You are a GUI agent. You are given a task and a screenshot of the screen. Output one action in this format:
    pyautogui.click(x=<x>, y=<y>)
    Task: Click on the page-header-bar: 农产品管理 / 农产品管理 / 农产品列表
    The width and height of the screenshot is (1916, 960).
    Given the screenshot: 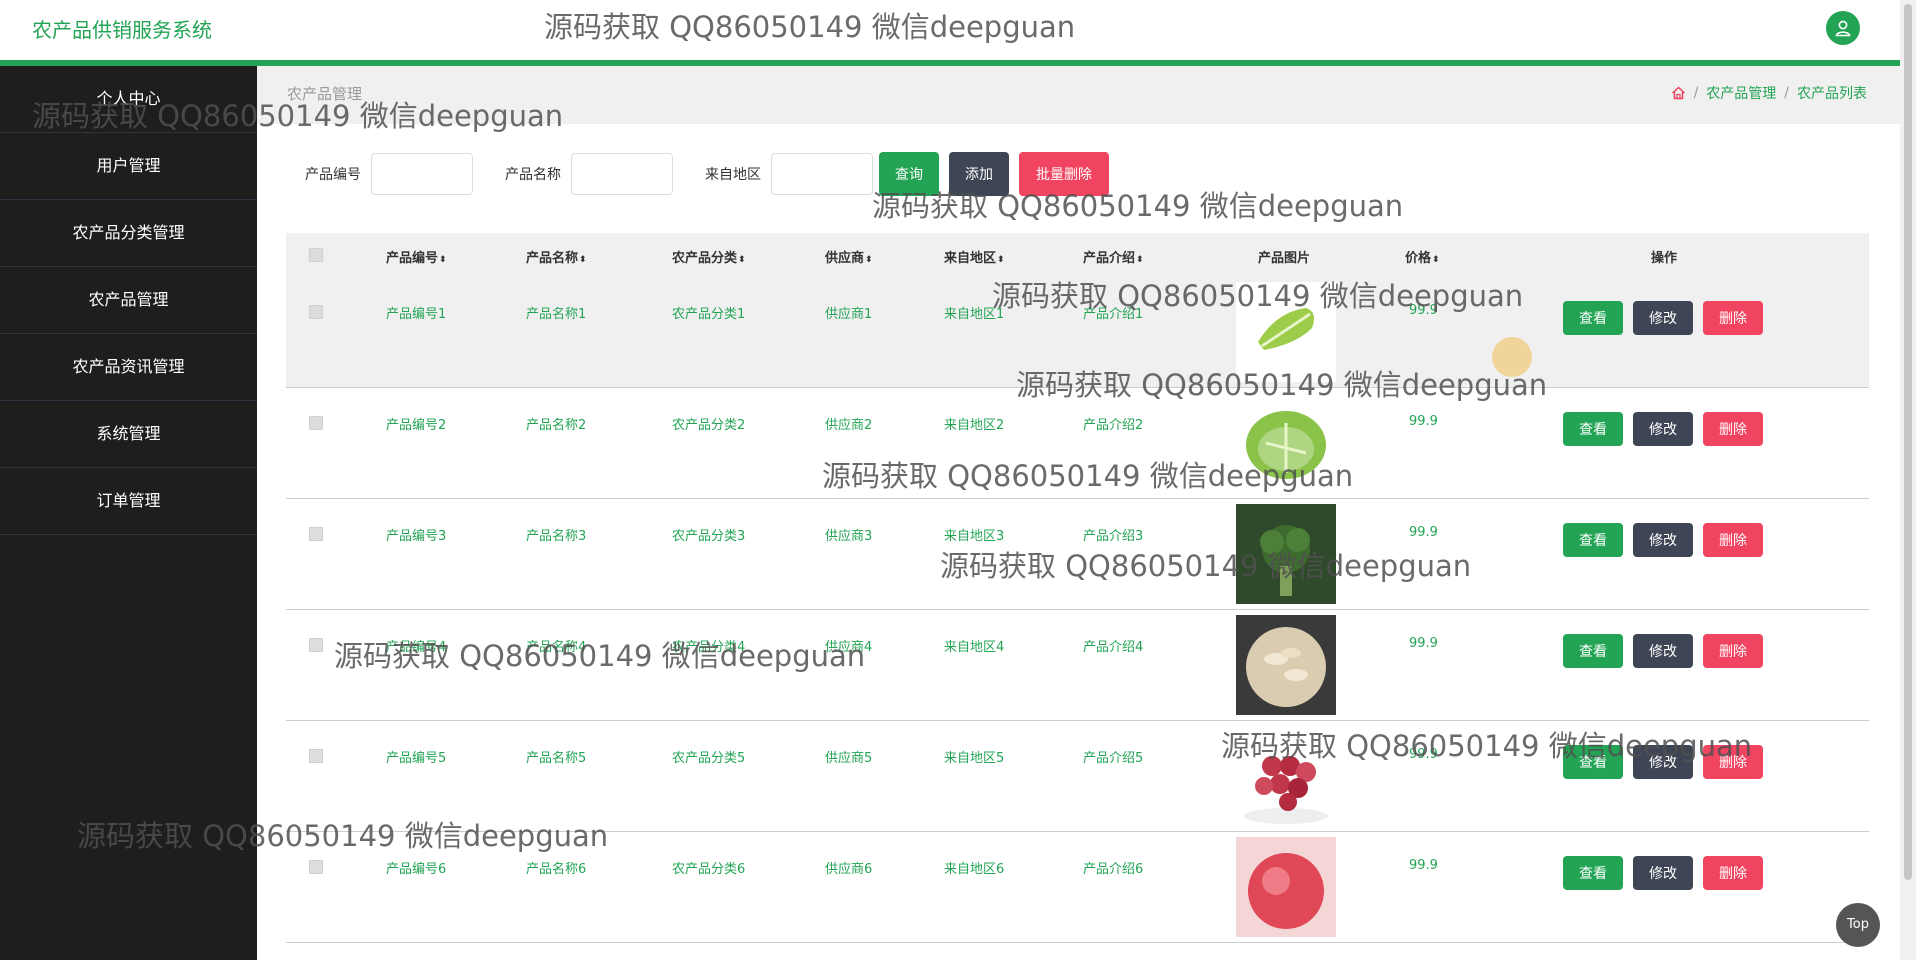 What is the action you would take?
    pyautogui.click(x=1078, y=95)
    